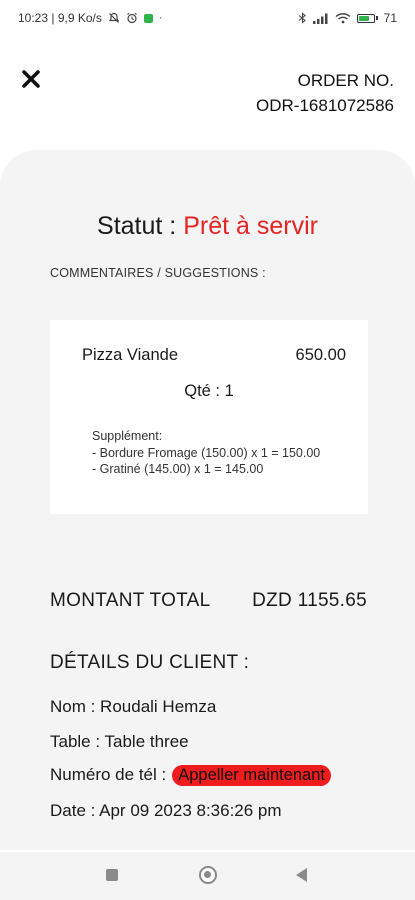  Describe the element at coordinates (158, 273) in the screenshot. I see `comments-label: COMMENTAIRES / SUGGESTIONS :` at that location.